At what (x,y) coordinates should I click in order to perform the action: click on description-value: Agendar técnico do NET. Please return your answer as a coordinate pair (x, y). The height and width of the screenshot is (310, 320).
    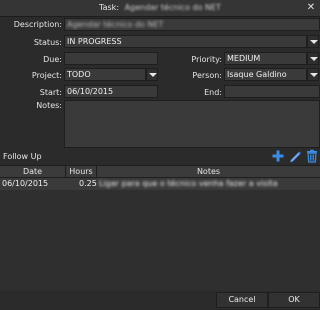
    Looking at the image, I should click on (115, 24).